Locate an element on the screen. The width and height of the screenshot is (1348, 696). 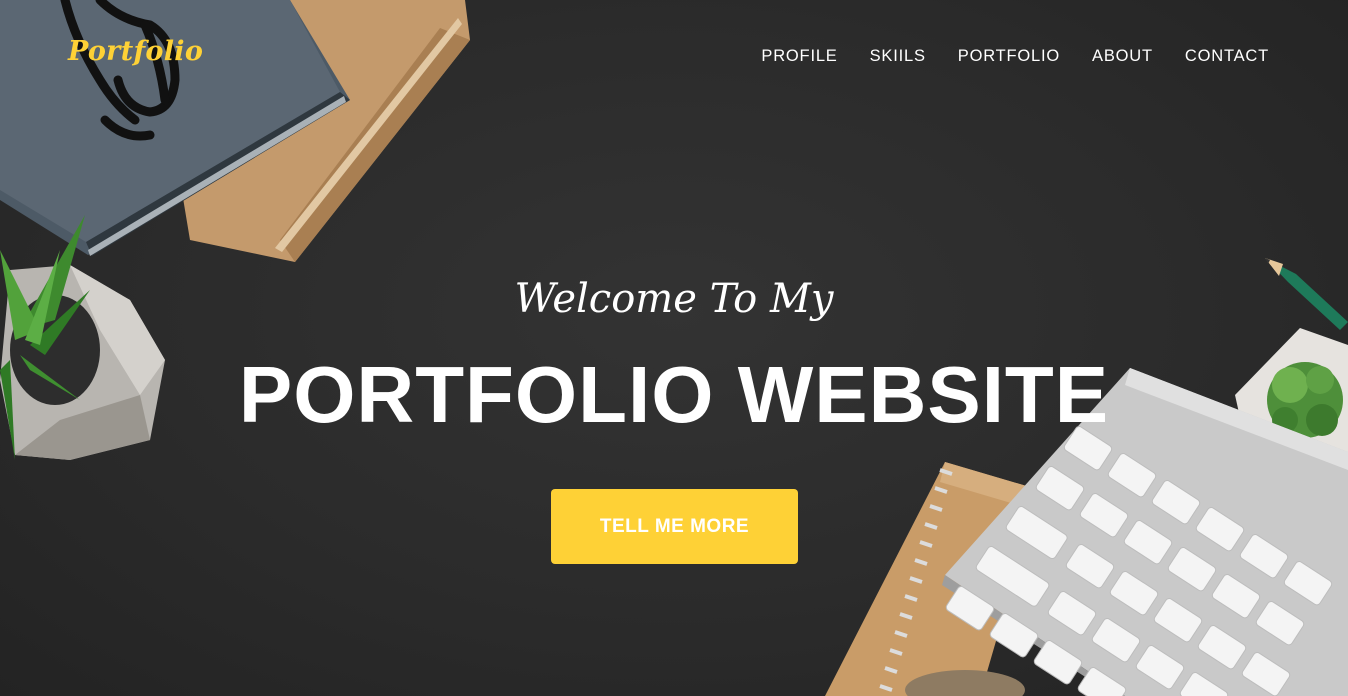
nav-item-profile: PROFILE is located at coordinates (799, 56).